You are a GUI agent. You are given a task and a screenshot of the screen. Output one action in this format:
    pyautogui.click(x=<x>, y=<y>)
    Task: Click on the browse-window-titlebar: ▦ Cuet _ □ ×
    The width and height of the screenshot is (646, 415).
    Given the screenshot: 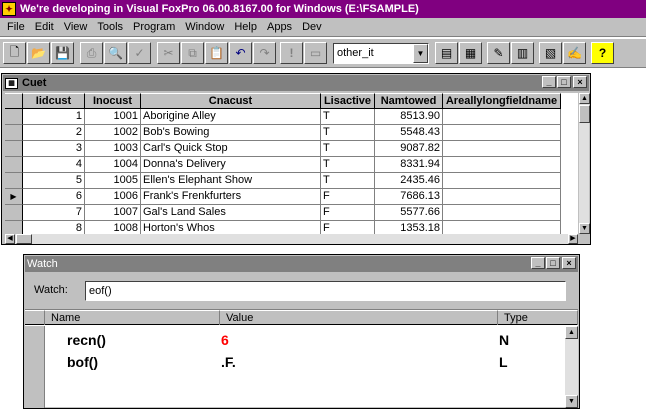 What is the action you would take?
    pyautogui.click(x=296, y=83)
    